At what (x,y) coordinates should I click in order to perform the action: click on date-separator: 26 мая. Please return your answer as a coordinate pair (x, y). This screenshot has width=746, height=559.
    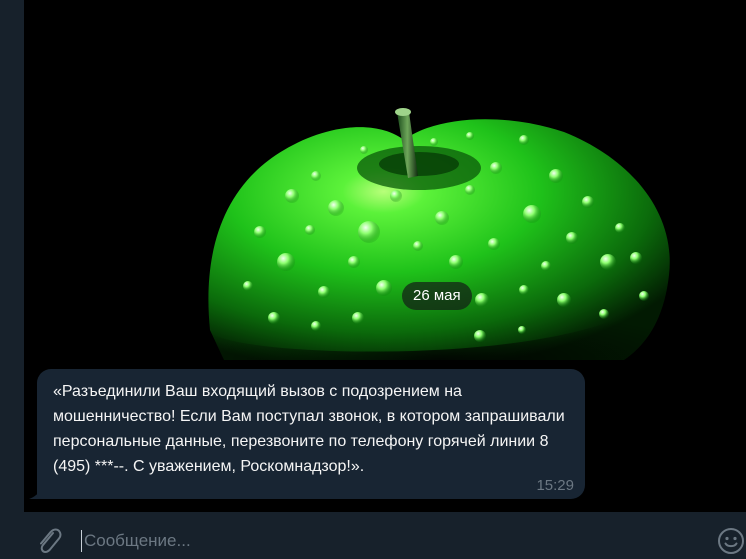
    Looking at the image, I should click on (437, 296).